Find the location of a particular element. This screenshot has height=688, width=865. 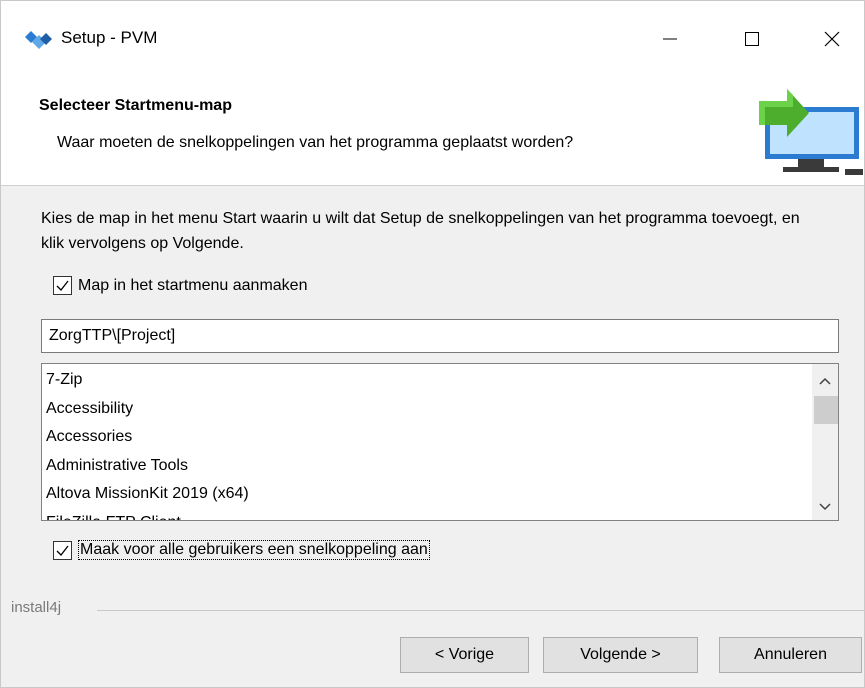

list-item: Administrative Tools is located at coordinates (426, 466).